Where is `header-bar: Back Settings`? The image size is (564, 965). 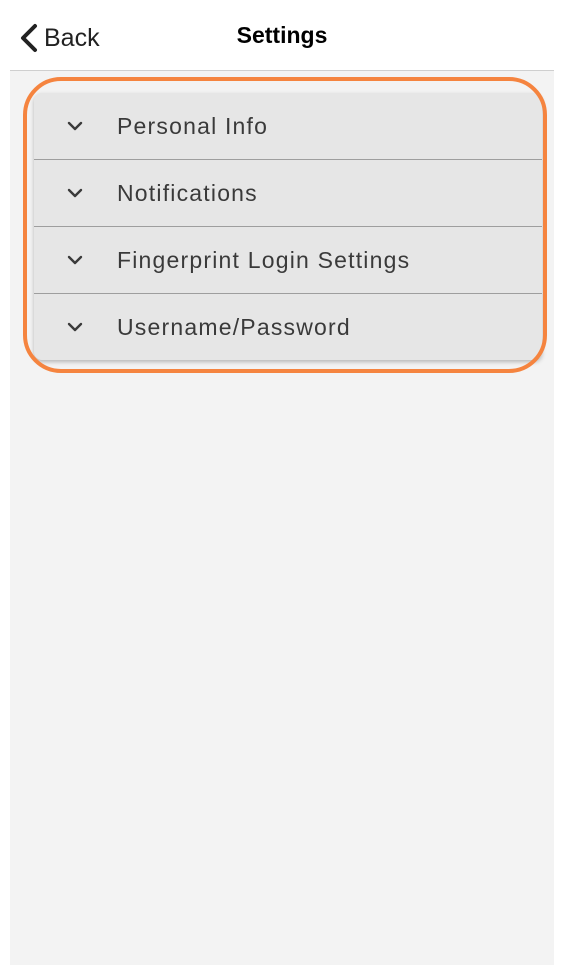 header-bar: Back Settings is located at coordinates (282, 39).